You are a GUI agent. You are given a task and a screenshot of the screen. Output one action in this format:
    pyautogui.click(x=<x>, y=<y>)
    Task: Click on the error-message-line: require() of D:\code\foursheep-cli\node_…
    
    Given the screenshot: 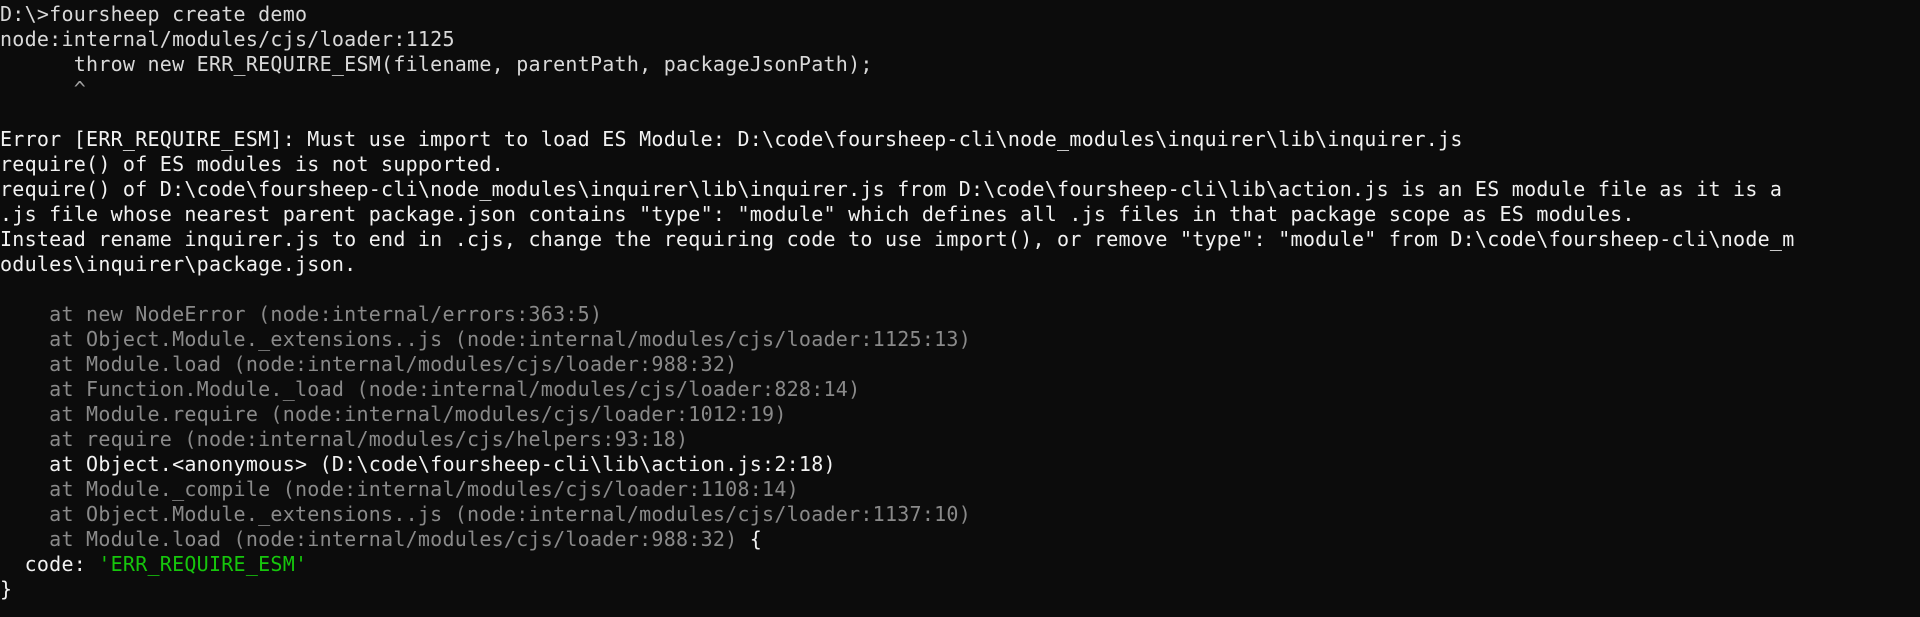 What is the action you would take?
    pyautogui.click(x=891, y=189)
    